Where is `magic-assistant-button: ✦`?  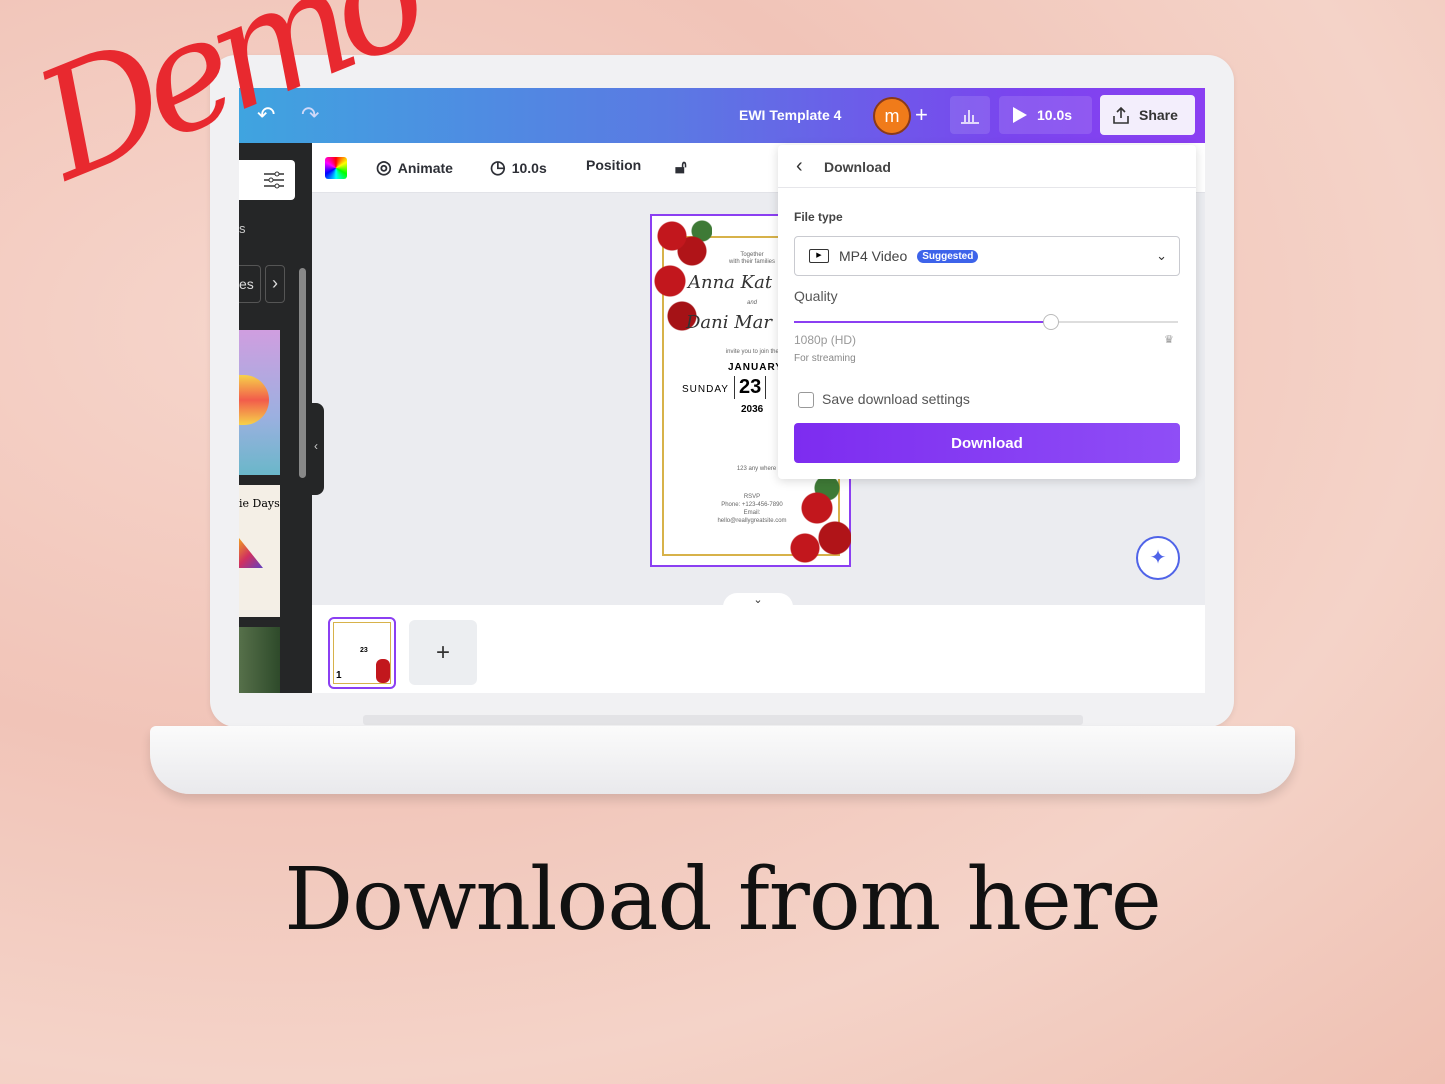
magic-assistant-button: ✦ is located at coordinates (1158, 558).